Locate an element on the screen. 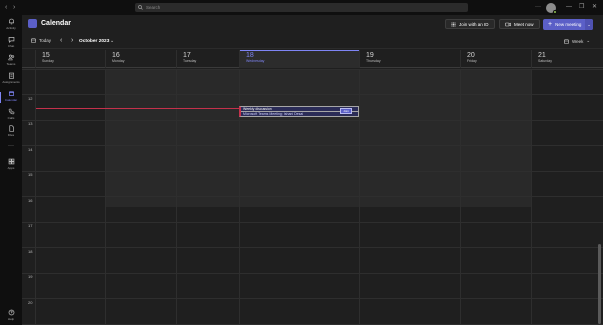  bell-icon is located at coordinates (11, 21).